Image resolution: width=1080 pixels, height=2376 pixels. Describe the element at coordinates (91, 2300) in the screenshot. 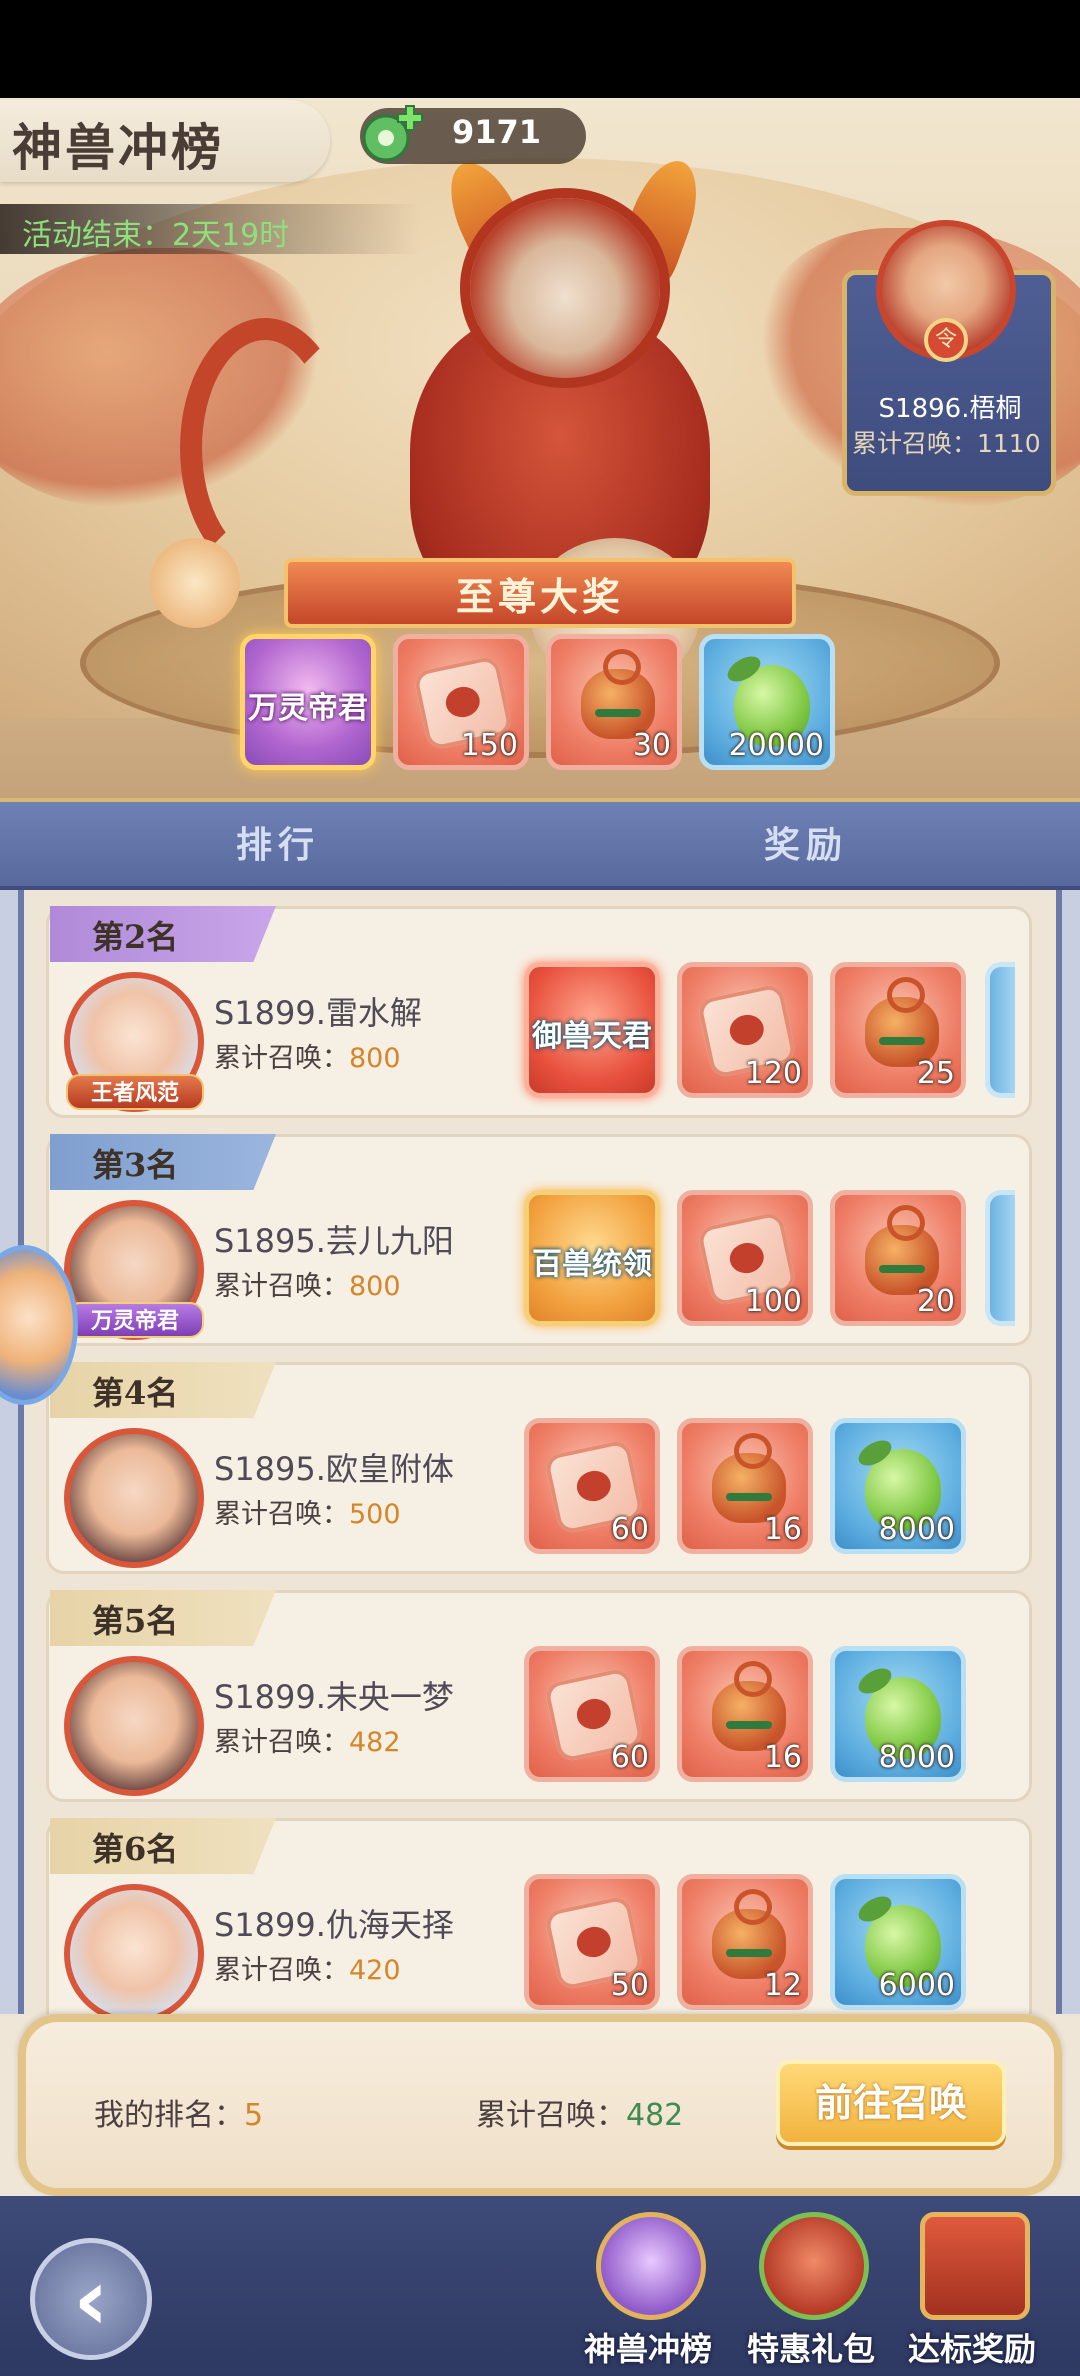

I see `back-arrow-icon: ‹` at that location.